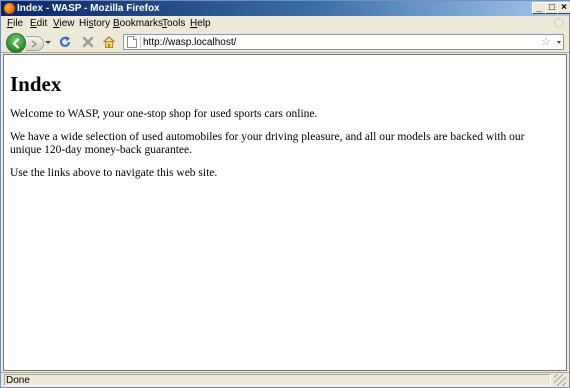 The width and height of the screenshot is (570, 388). What do you see at coordinates (42, 23) in the screenshot?
I see `menu-edit-label: dit` at bounding box center [42, 23].